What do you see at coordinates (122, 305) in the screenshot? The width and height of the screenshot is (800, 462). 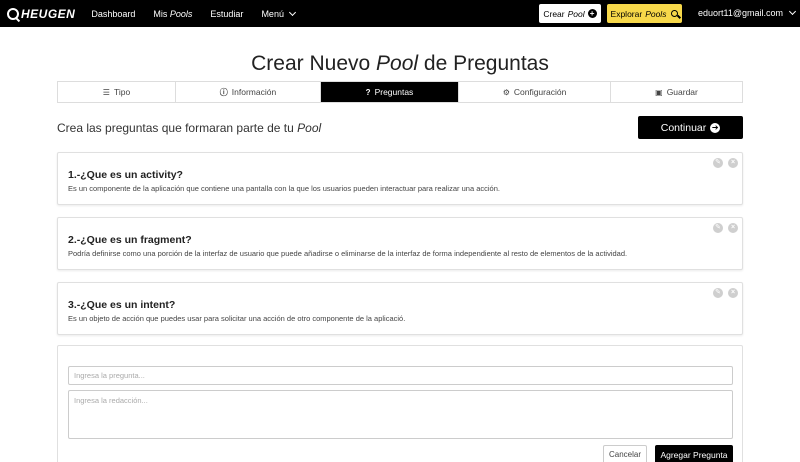 I see `question-title: 3.-¿Que es un intent?` at bounding box center [122, 305].